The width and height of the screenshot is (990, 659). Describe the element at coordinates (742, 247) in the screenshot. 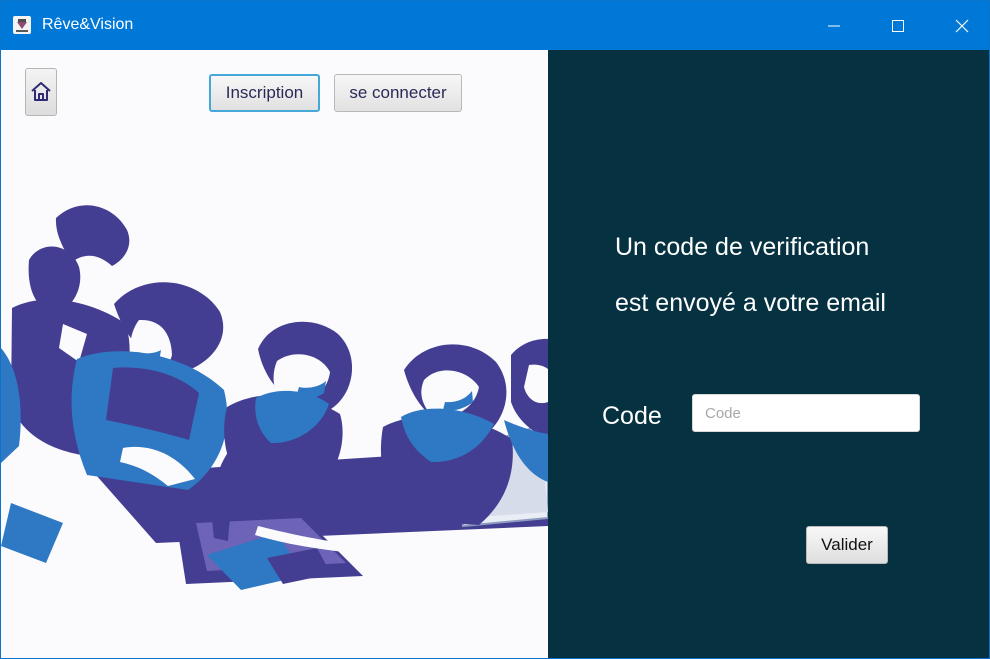

I see `verification-message-line-1: Un code de verification` at that location.